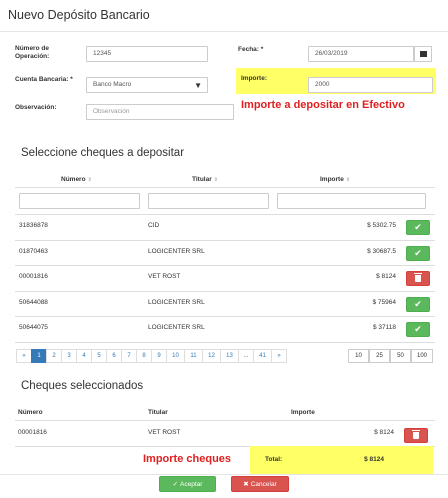  Describe the element at coordinates (384, 432) in the screenshot. I see `sel-row-importe: $ 8124` at that location.